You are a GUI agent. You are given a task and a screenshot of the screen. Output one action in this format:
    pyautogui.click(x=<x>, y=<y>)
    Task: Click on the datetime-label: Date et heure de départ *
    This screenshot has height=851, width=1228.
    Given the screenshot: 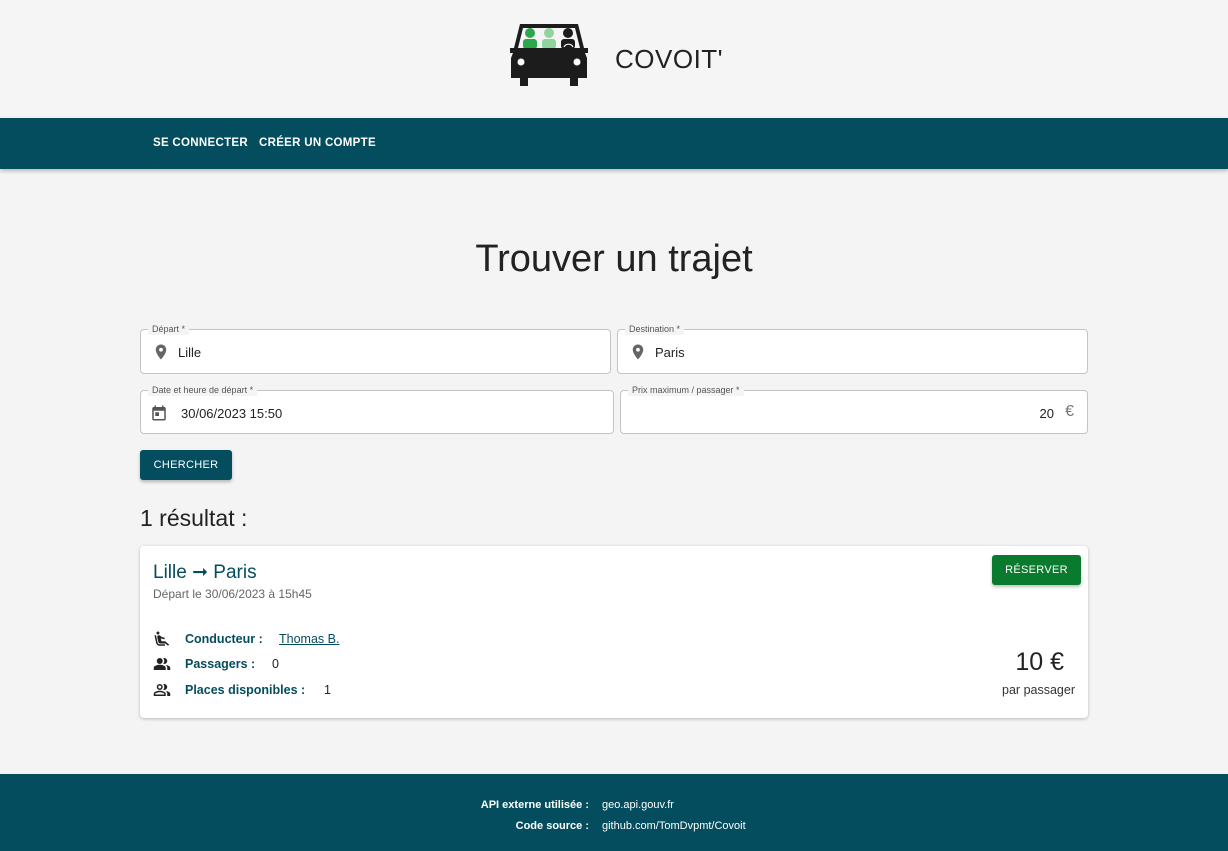 What is the action you would take?
    pyautogui.click(x=203, y=390)
    